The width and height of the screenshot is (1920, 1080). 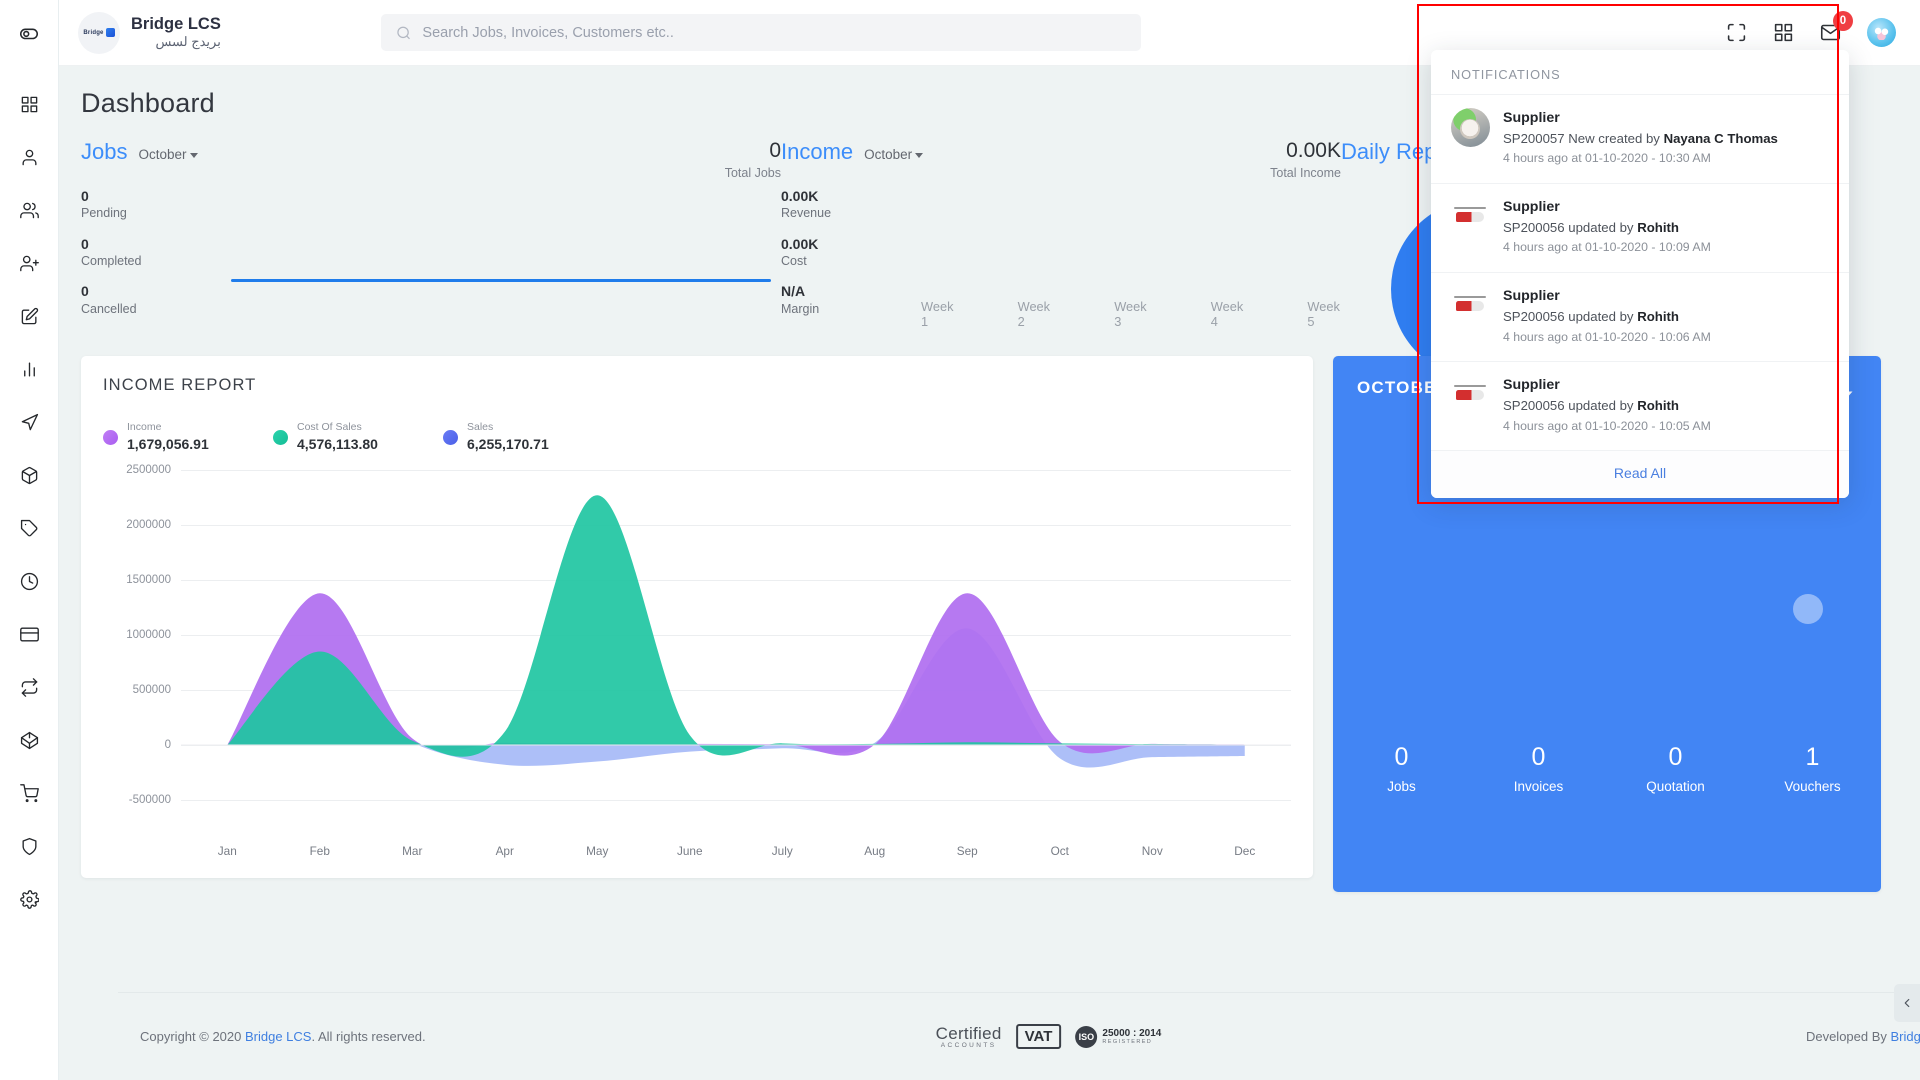 I want to click on search-input, so click(x=774, y=32).